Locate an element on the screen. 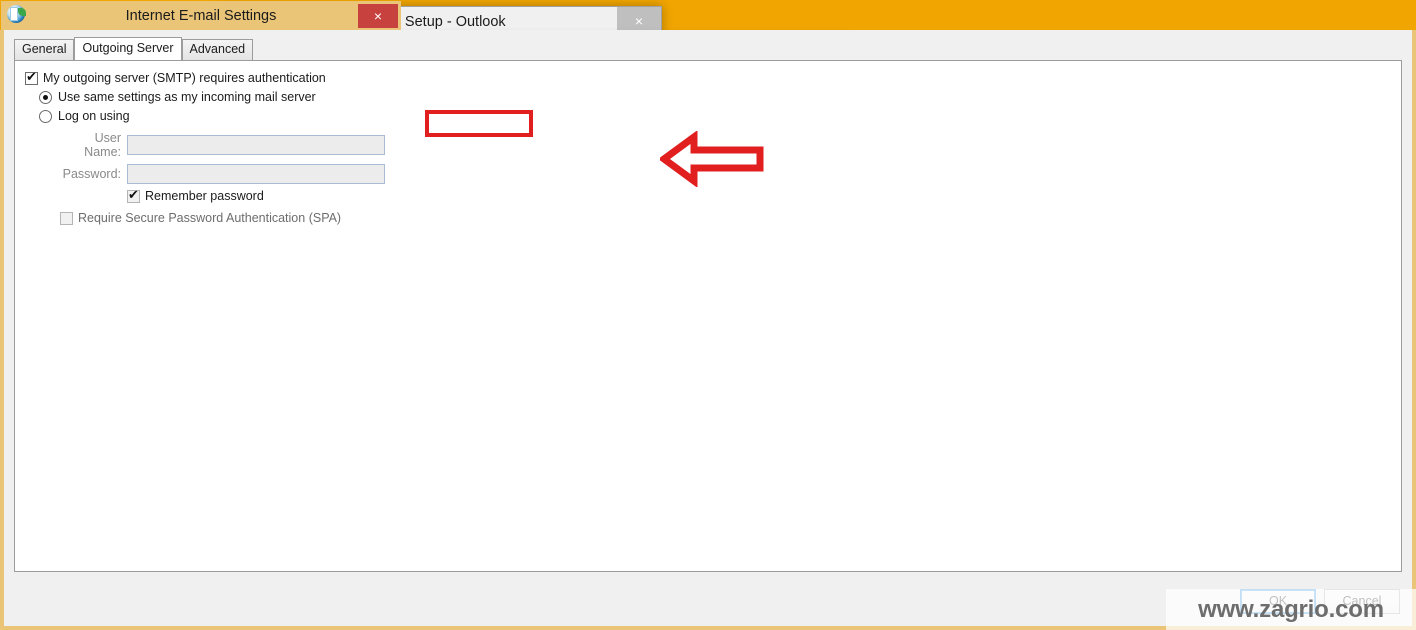 The height and width of the screenshot is (630, 1416). ie-remember-password-row: Remember password is located at coordinates (764, 195).